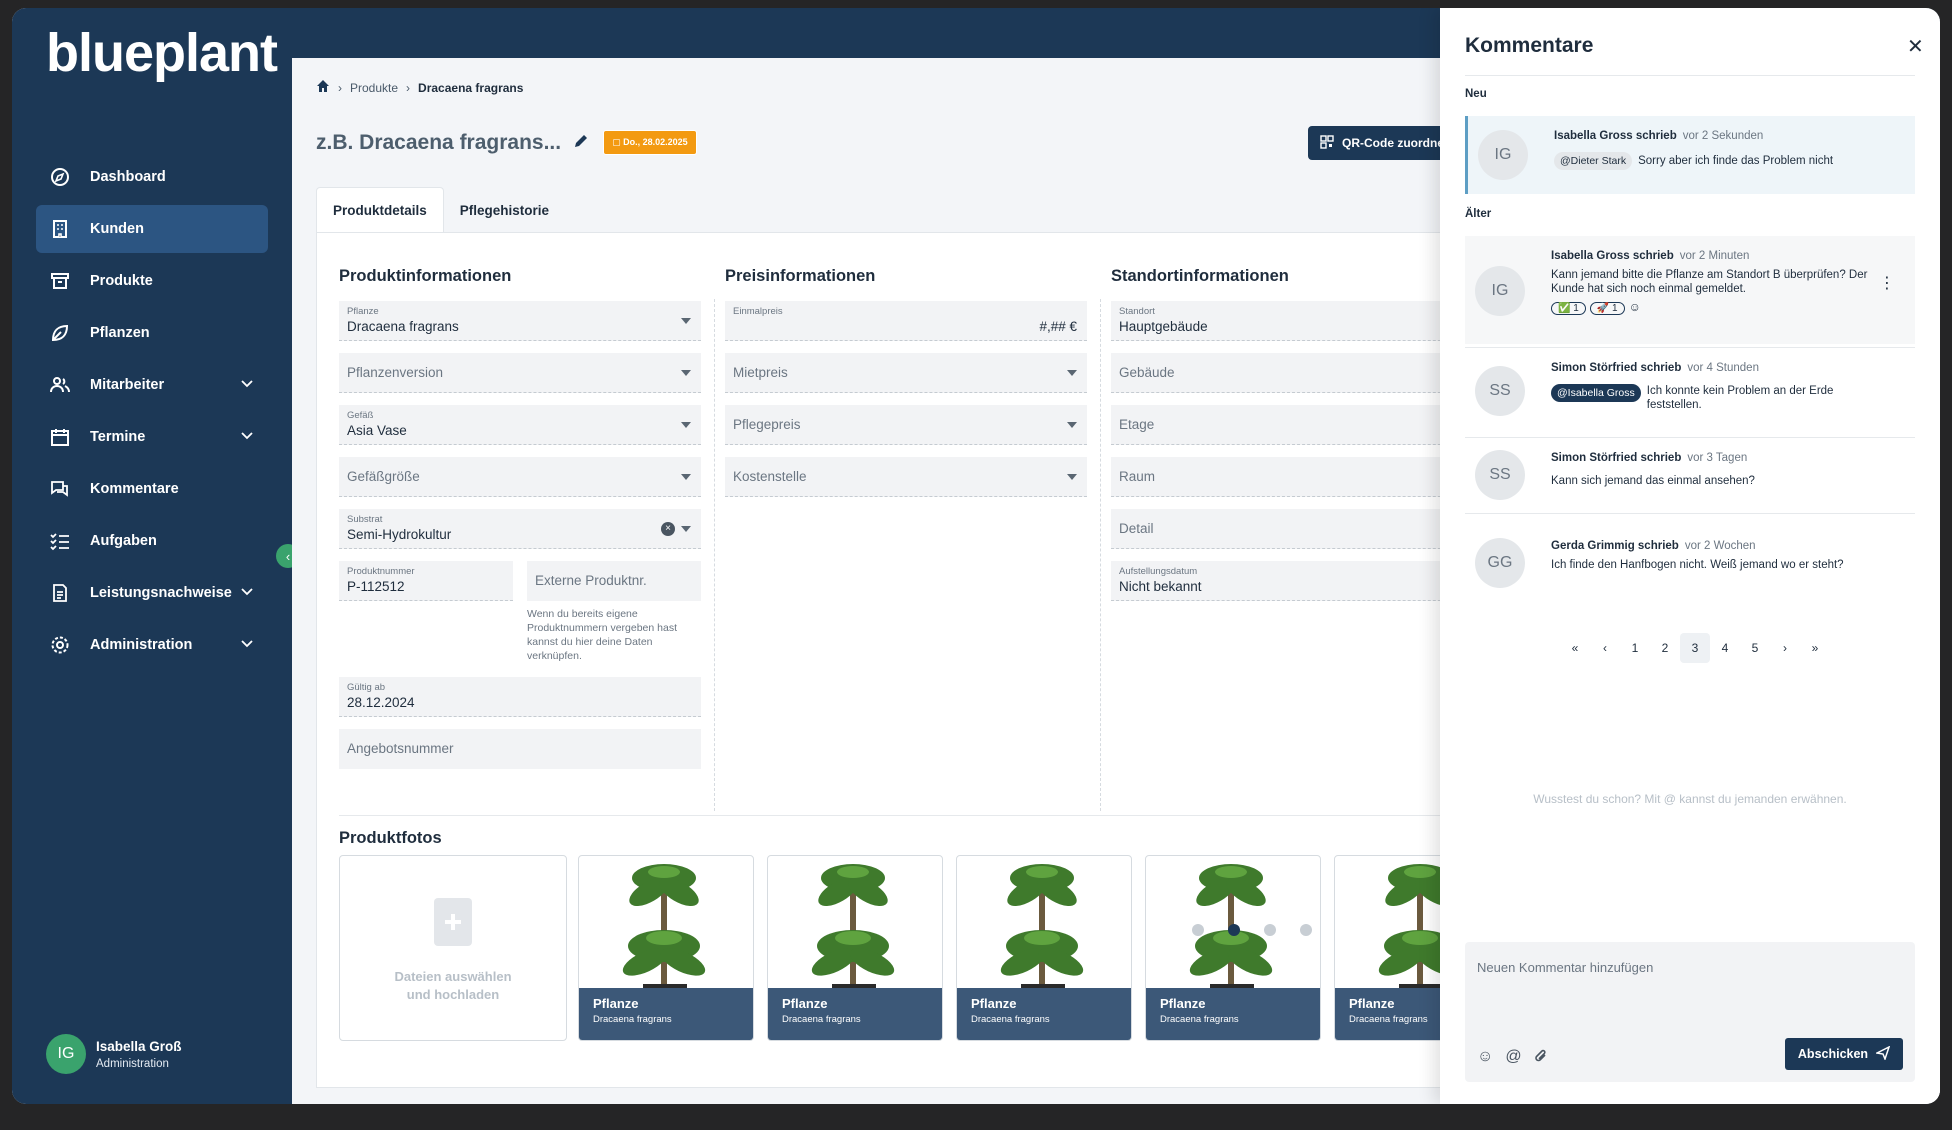  What do you see at coordinates (60, 385) in the screenshot?
I see `users-icon` at bounding box center [60, 385].